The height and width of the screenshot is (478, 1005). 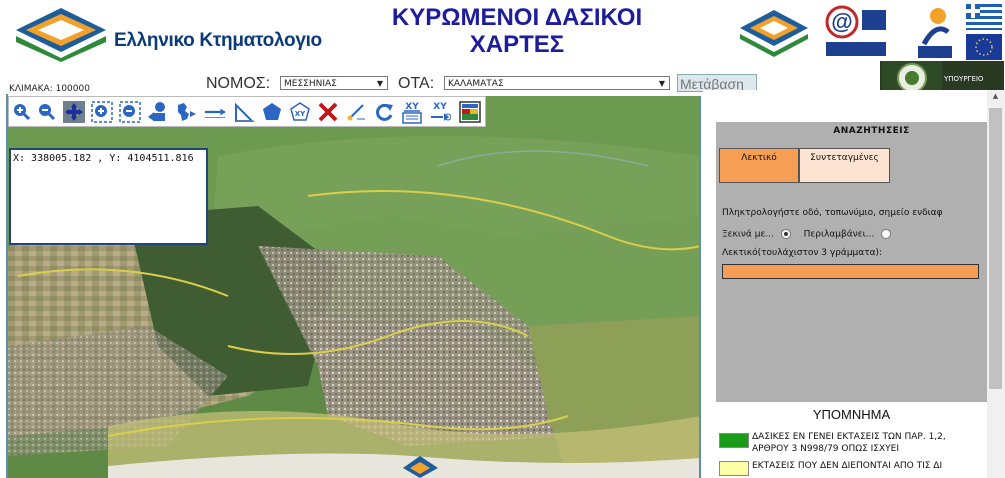 I want to click on scale-label: ΚΛΙΜΑΚΑ: 100000, so click(x=49, y=89).